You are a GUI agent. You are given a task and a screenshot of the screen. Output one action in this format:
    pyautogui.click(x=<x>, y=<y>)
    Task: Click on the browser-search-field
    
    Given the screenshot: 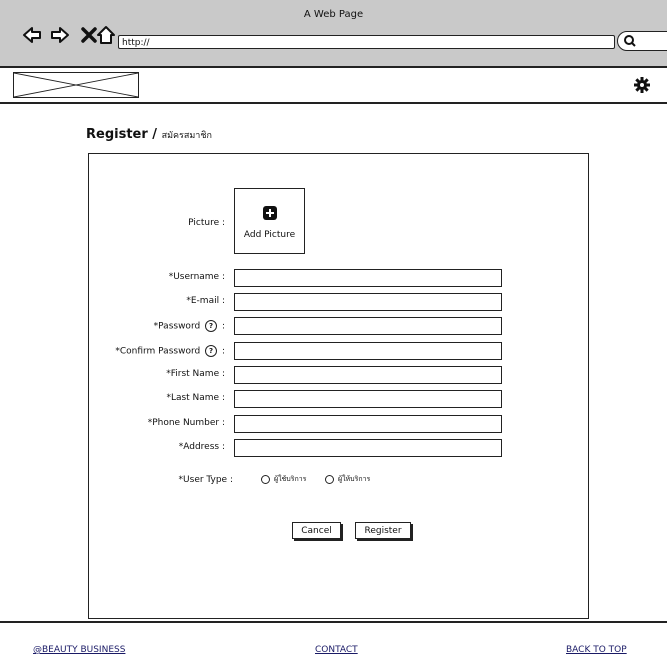 What is the action you would take?
    pyautogui.click(x=642, y=41)
    